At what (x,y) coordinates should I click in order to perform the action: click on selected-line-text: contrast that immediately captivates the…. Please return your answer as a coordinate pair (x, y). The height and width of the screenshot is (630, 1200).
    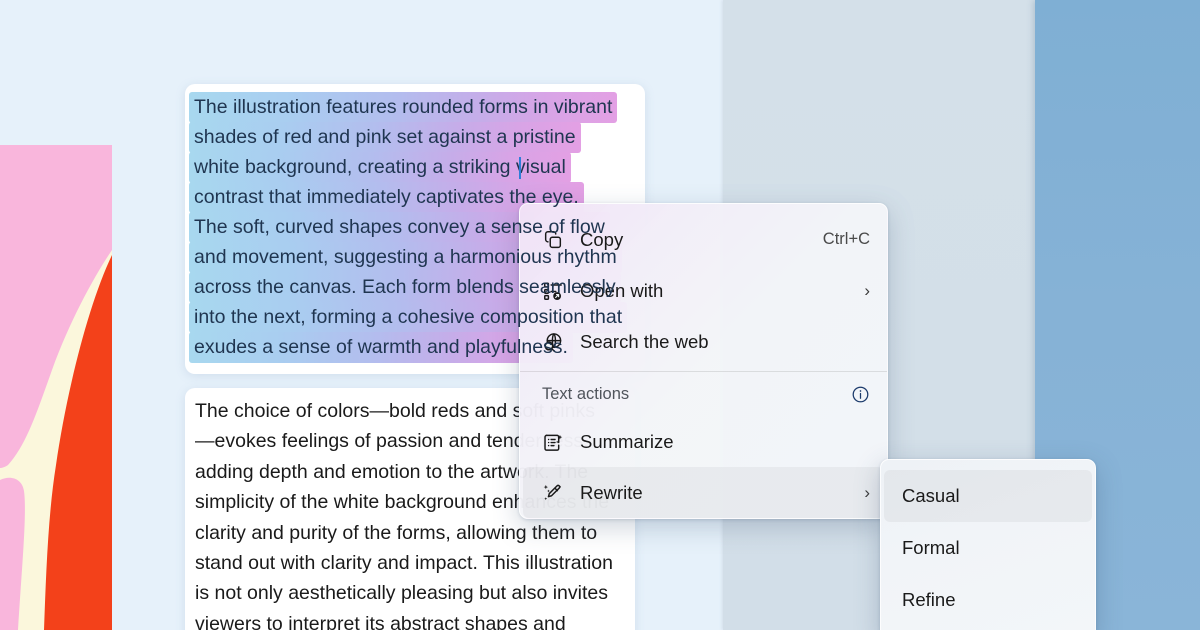
    Looking at the image, I should click on (386, 197).